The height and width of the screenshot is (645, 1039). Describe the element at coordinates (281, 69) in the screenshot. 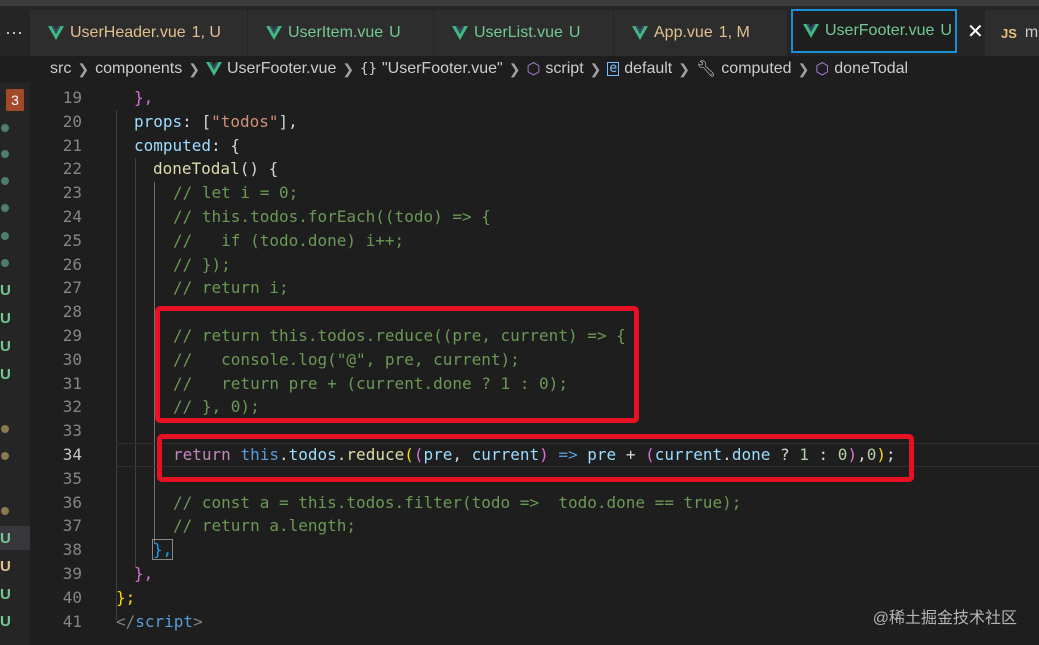

I see `breadcrumb-file: UserFooter.vue` at that location.